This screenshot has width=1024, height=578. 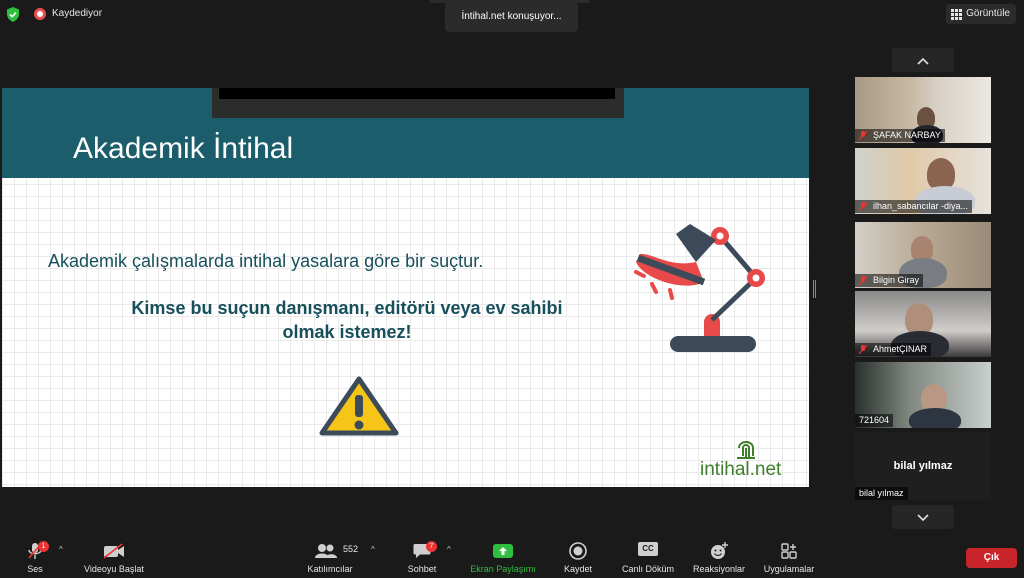 I want to click on gallery-scroll-down-button, so click(x=923, y=517).